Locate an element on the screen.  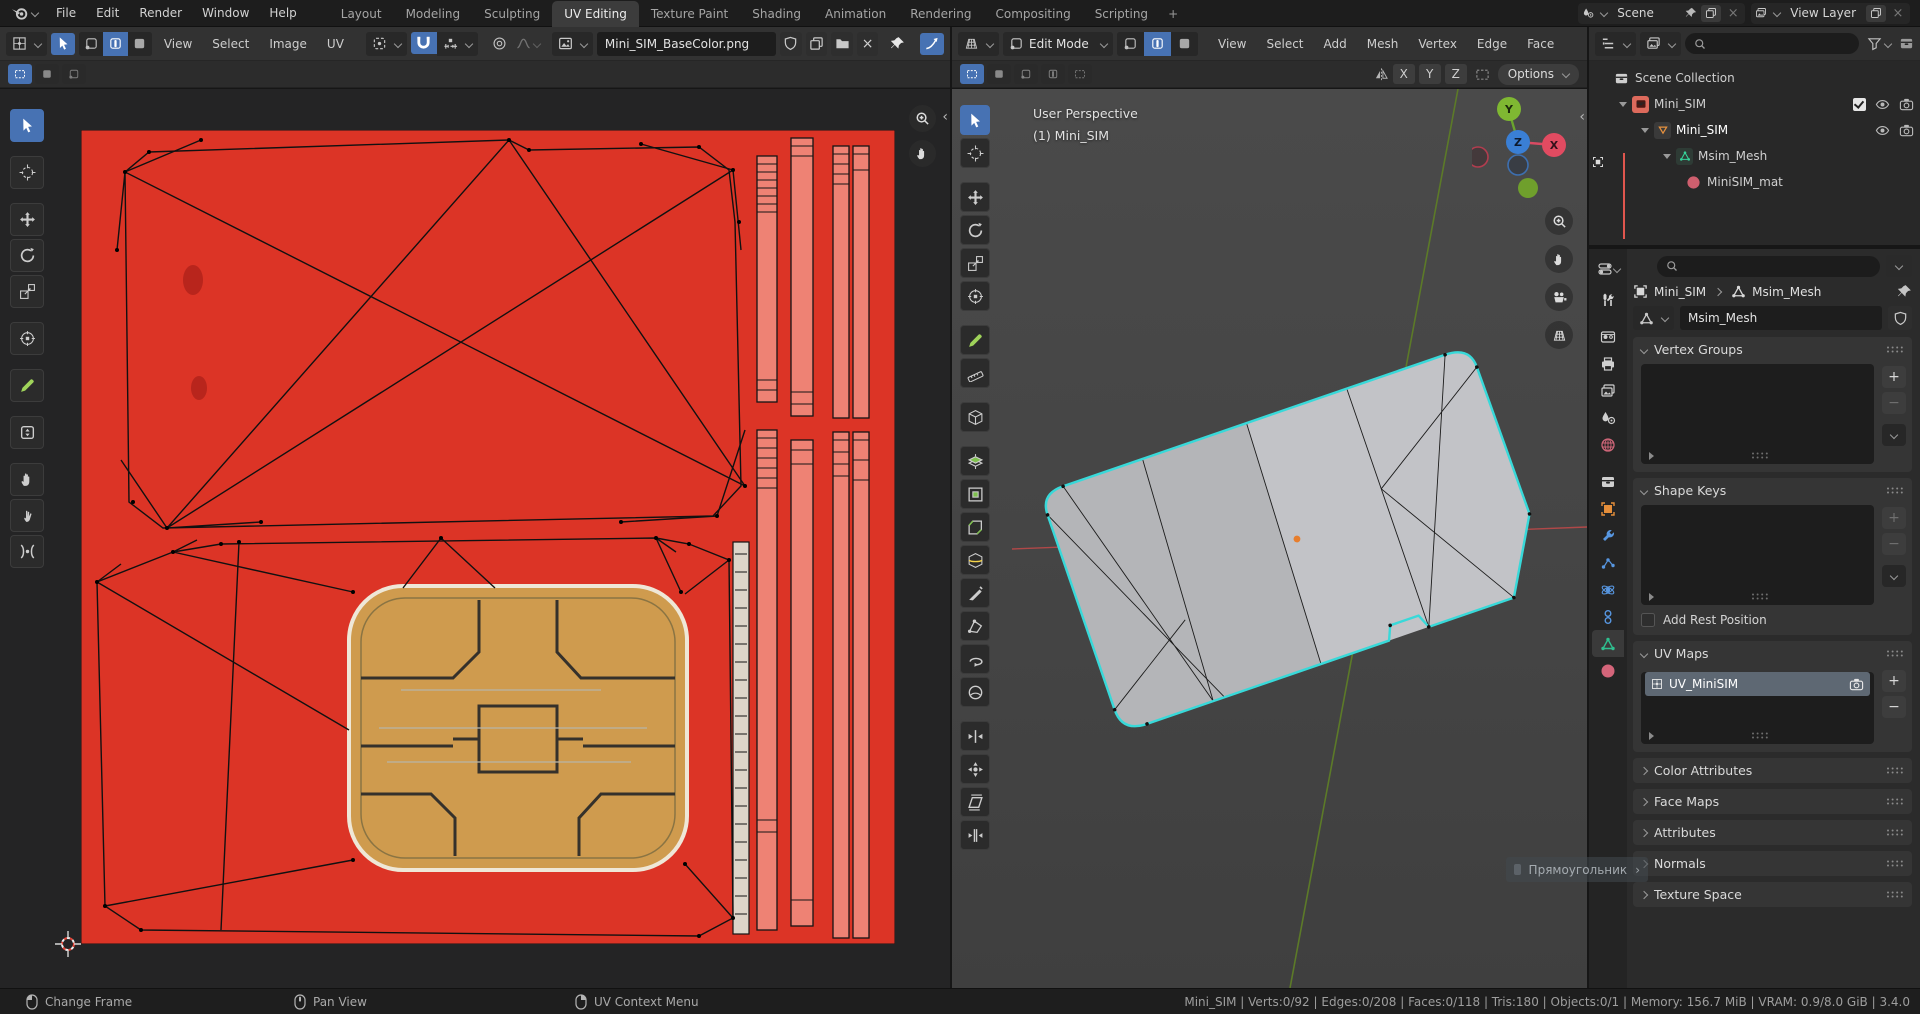
tool-shrink-fatten is located at coordinates (975, 769).